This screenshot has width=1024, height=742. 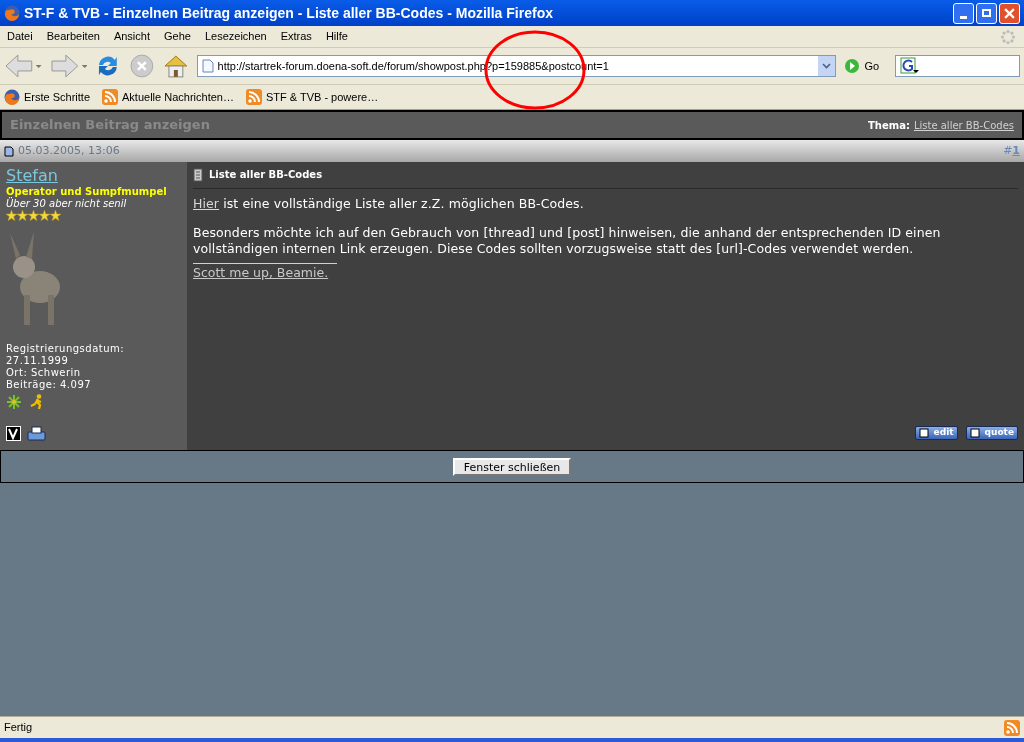 I want to click on post-number-prefix: #, so click(x=1008, y=150).